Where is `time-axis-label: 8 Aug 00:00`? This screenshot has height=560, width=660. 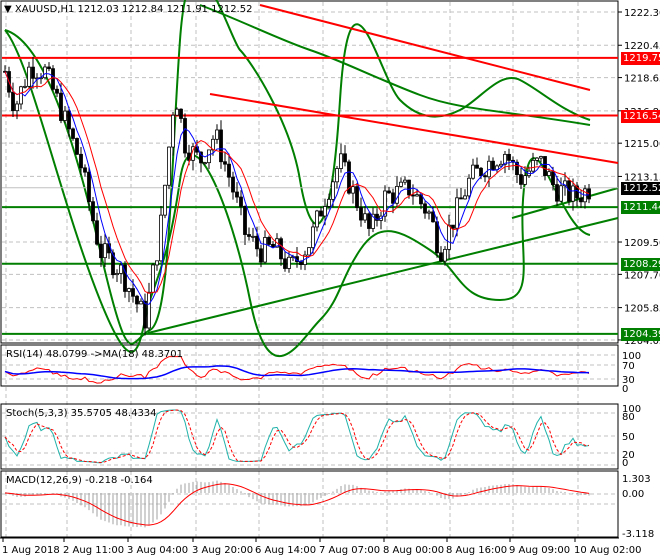 time-axis-label: 8 Aug 00:00 is located at coordinates (413, 550).